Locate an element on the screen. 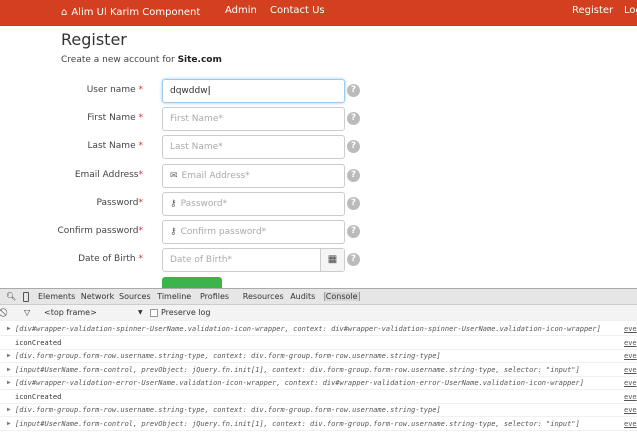  input-field: ⚷ Confirm password* is located at coordinates (253, 232).